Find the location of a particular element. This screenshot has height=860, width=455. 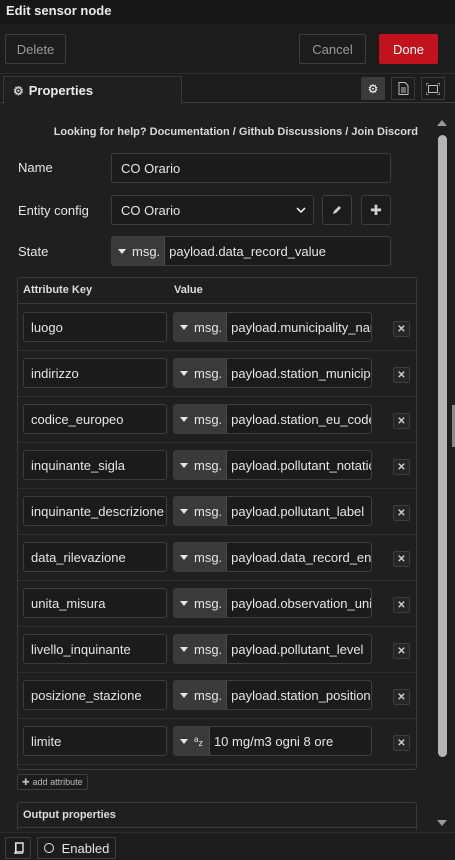

node-properties-tab: ⚙ is located at coordinates (373, 88).